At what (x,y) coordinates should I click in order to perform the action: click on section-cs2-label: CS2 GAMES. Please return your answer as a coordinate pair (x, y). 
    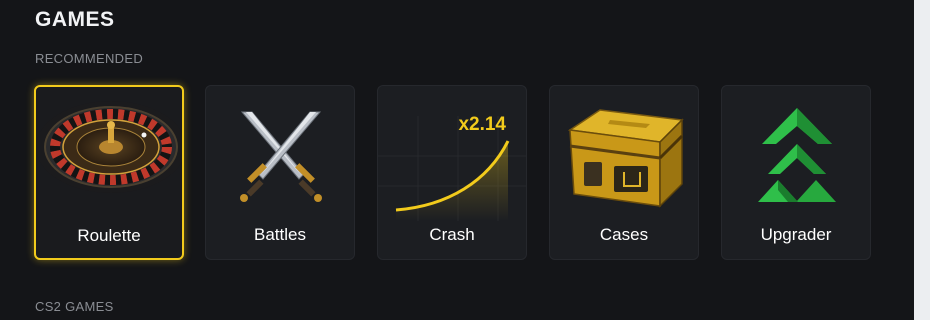
    Looking at the image, I should click on (74, 306).